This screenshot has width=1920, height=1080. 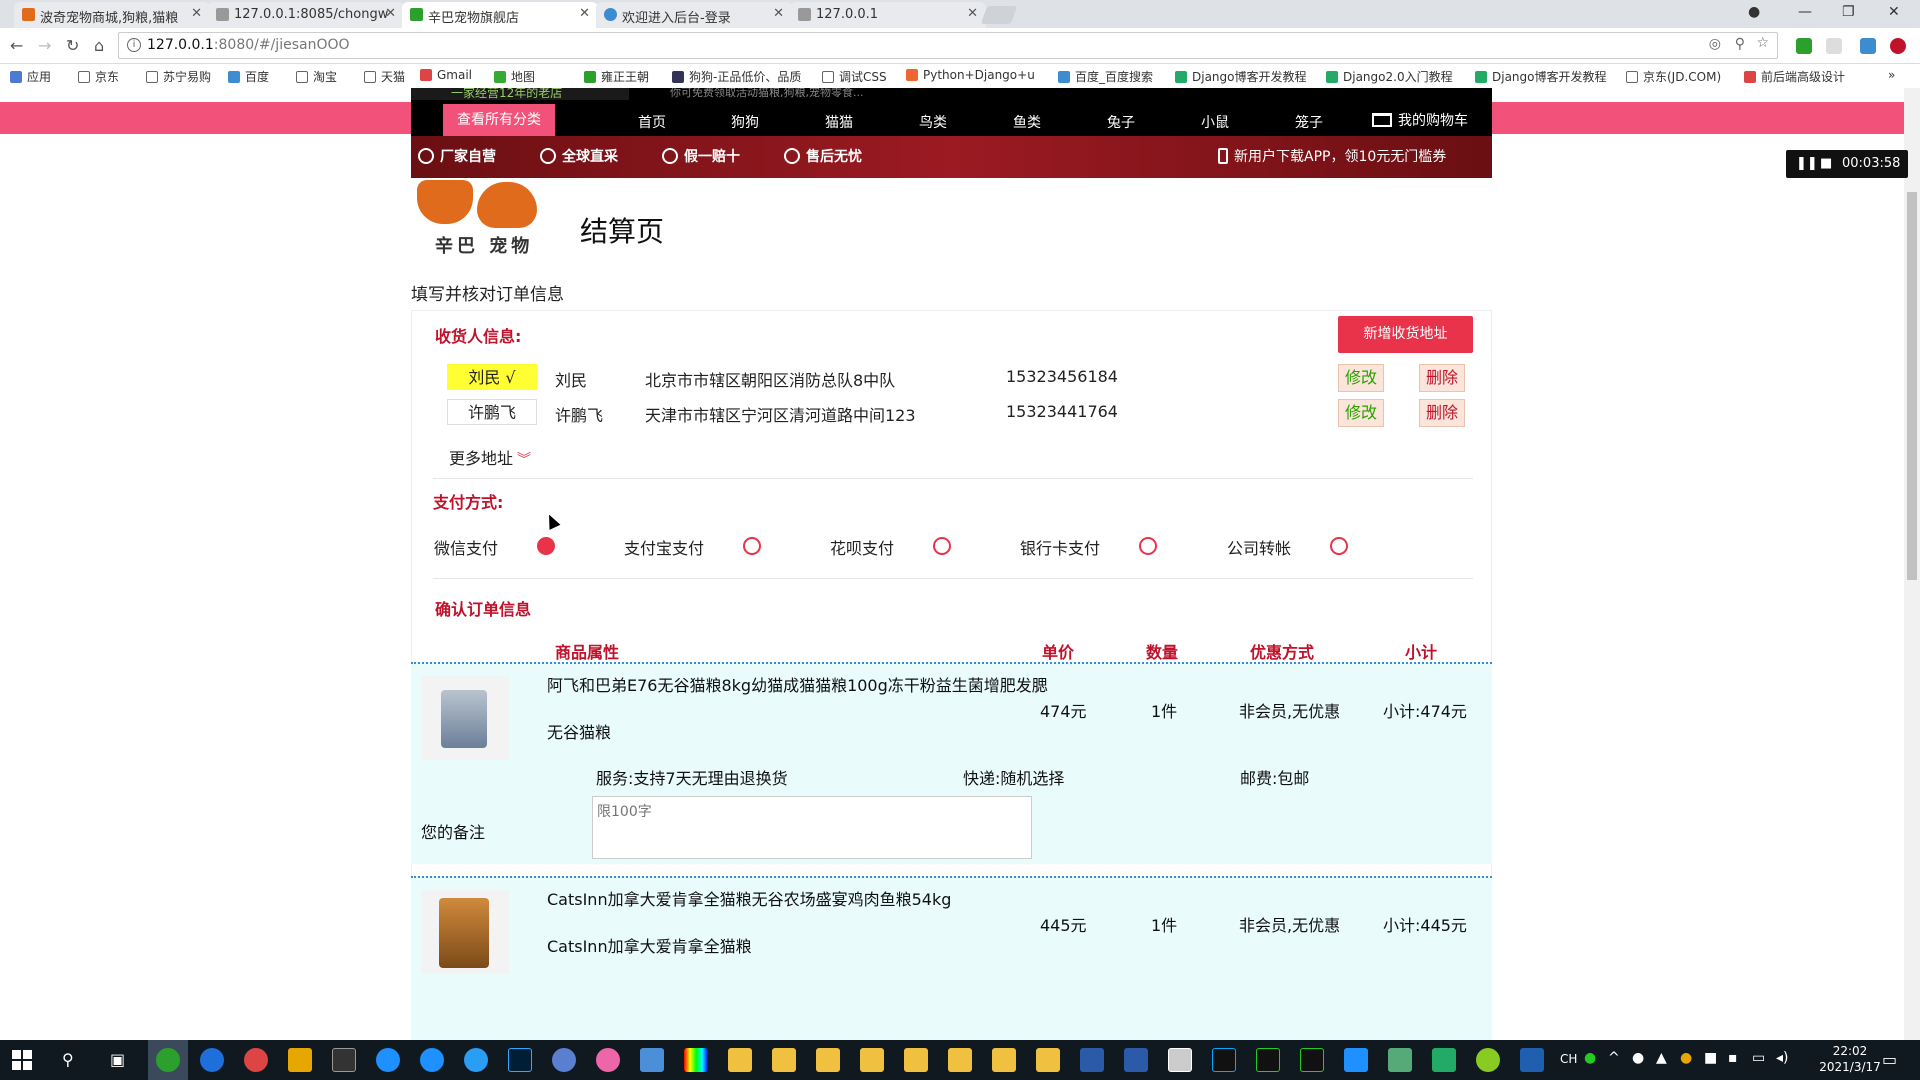 I want to click on vue-devtools-icon, so click(x=1804, y=46).